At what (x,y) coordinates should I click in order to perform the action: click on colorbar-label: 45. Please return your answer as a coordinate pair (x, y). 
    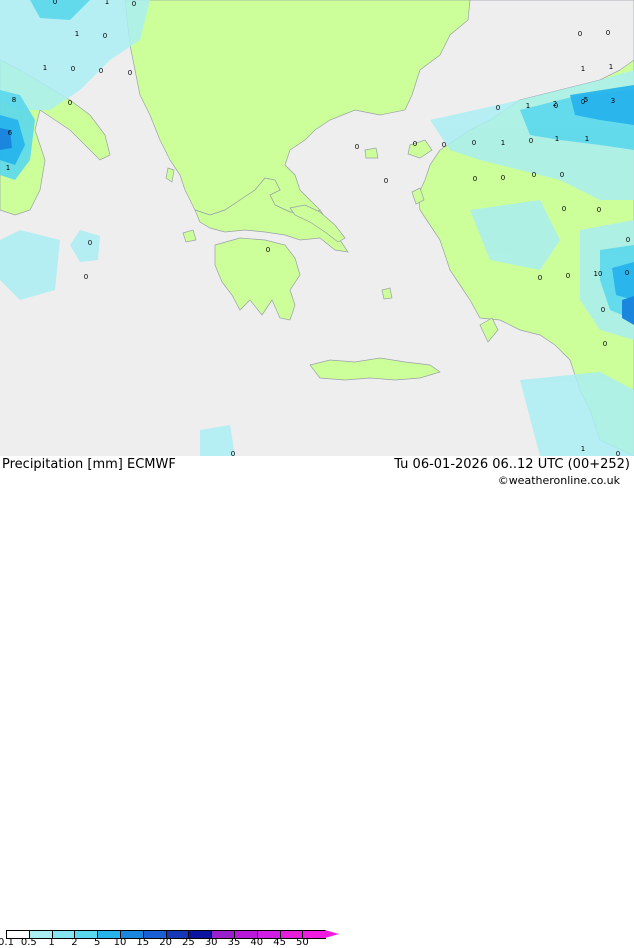
    Looking at the image, I should click on (279, 942).